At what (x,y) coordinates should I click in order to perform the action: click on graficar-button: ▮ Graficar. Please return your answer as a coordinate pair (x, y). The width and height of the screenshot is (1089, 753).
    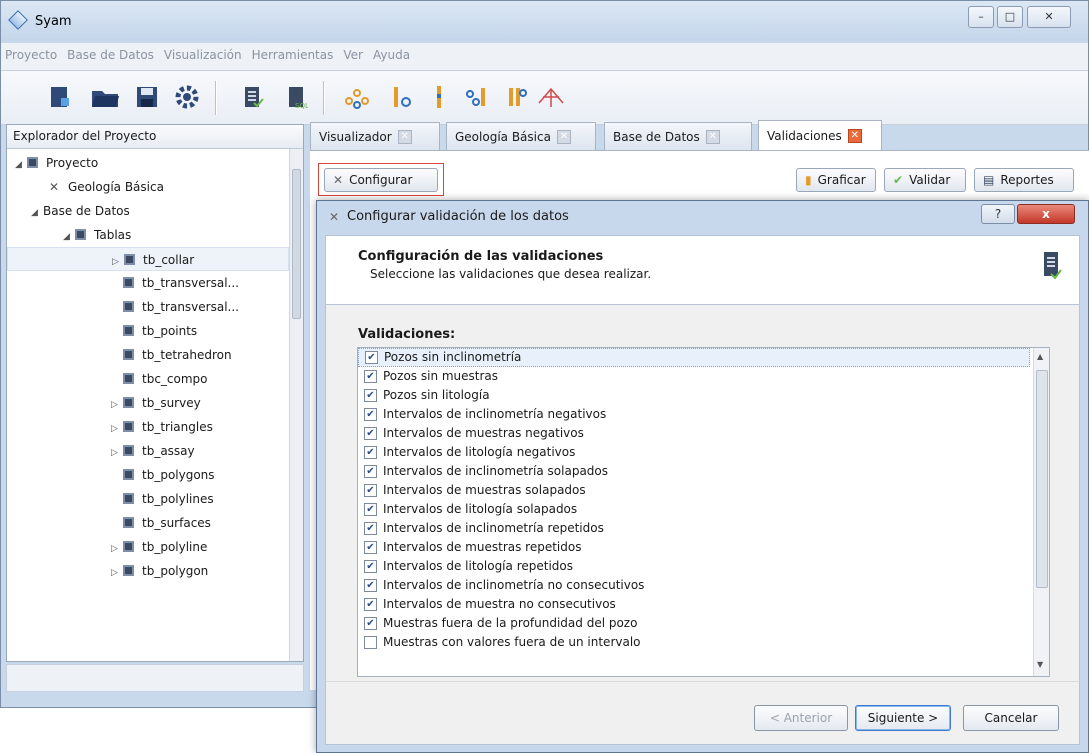
    Looking at the image, I should click on (836, 180).